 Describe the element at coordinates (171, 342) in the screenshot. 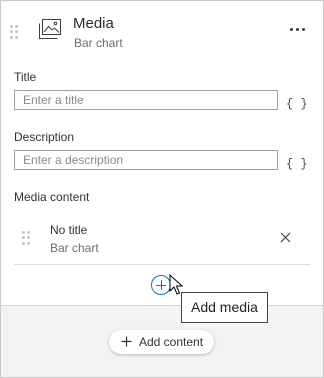

I see `add-content-label: Add content` at that location.